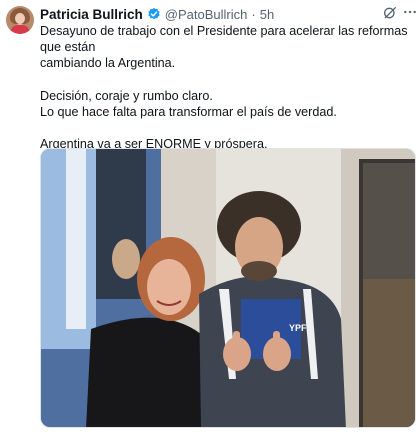 This screenshot has width=420, height=434. What do you see at coordinates (206, 14) in the screenshot?
I see `author-handle: @PatoBullrich` at bounding box center [206, 14].